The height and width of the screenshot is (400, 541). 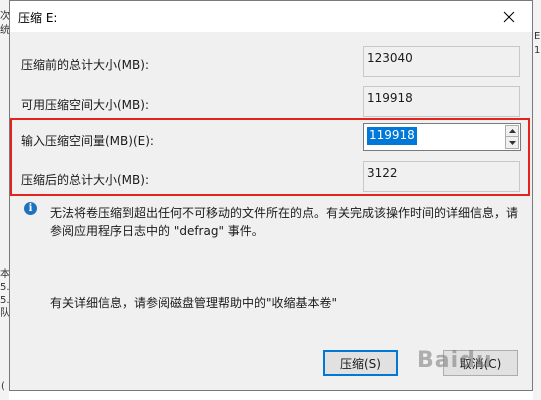 What do you see at coordinates (85, 105) in the screenshot?
I see `available-space-label: 可用压缩空间大小(MB):` at bounding box center [85, 105].